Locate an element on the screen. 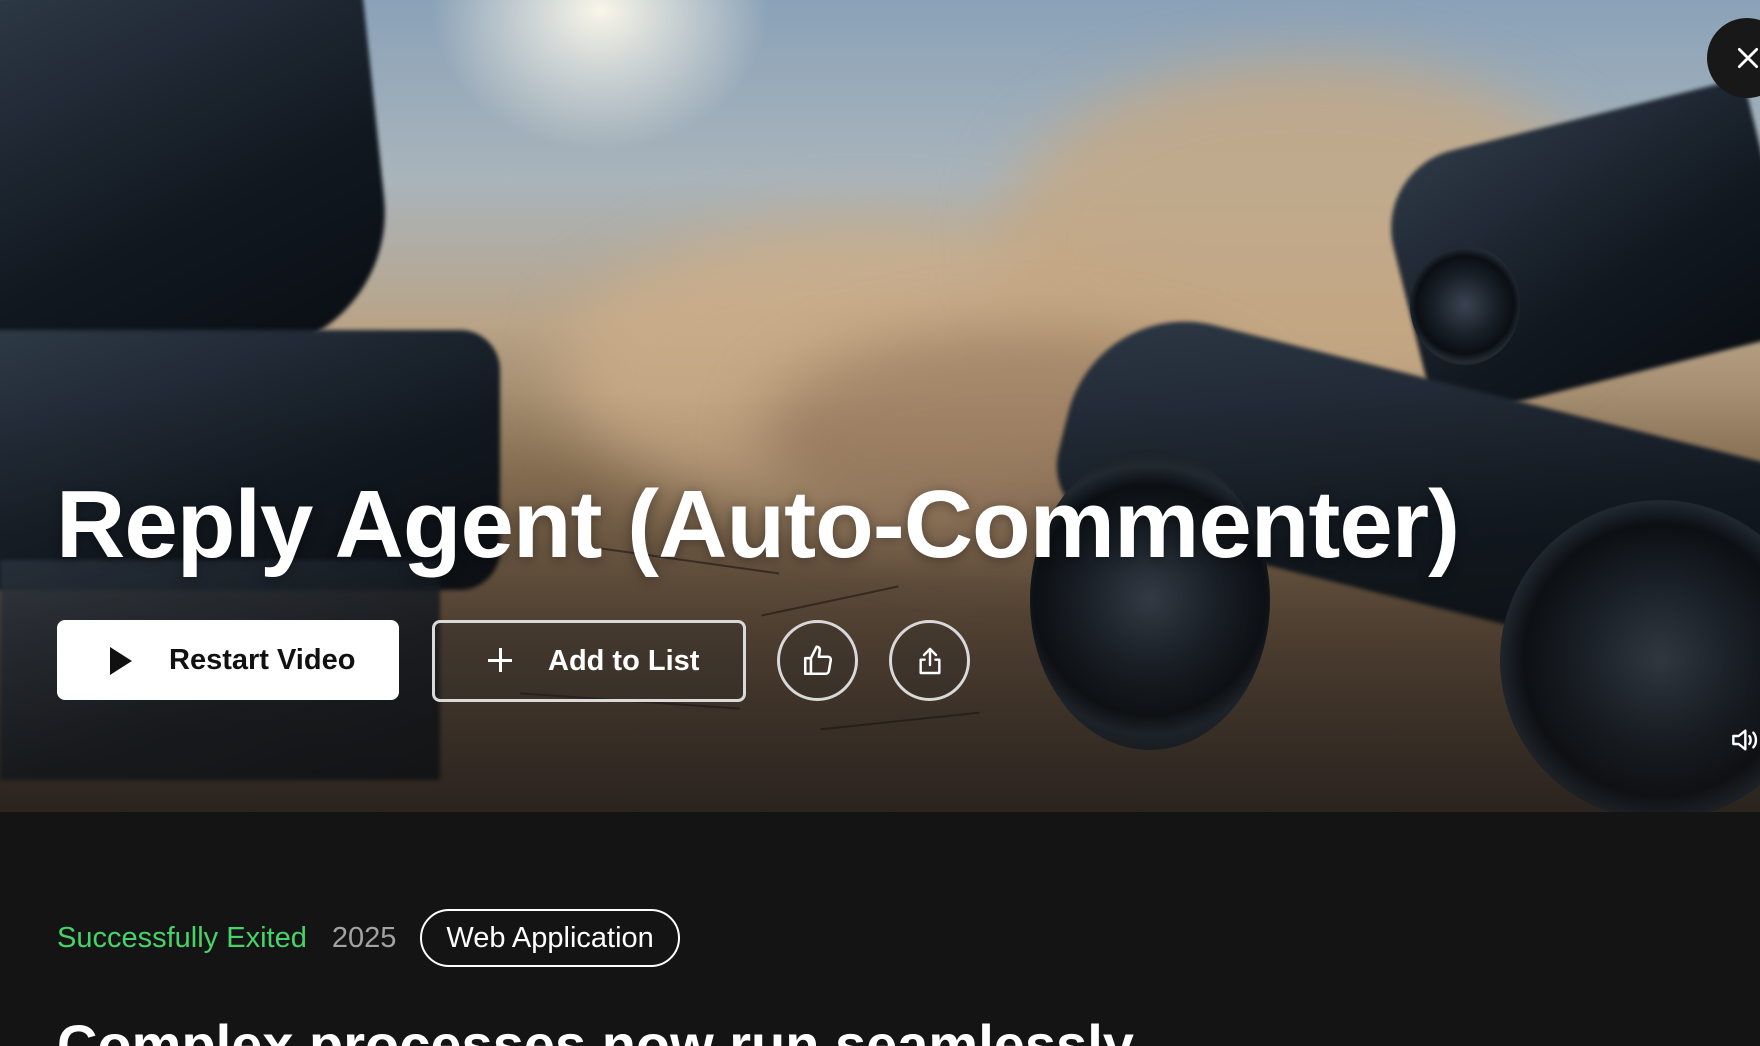 This screenshot has height=1046, width=1760. share-icon is located at coordinates (929, 660).